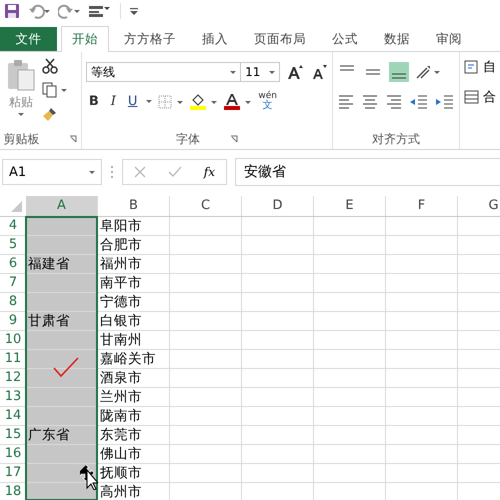  Describe the element at coordinates (134, 264) in the screenshot. I see `table-cell: 福州市` at that location.